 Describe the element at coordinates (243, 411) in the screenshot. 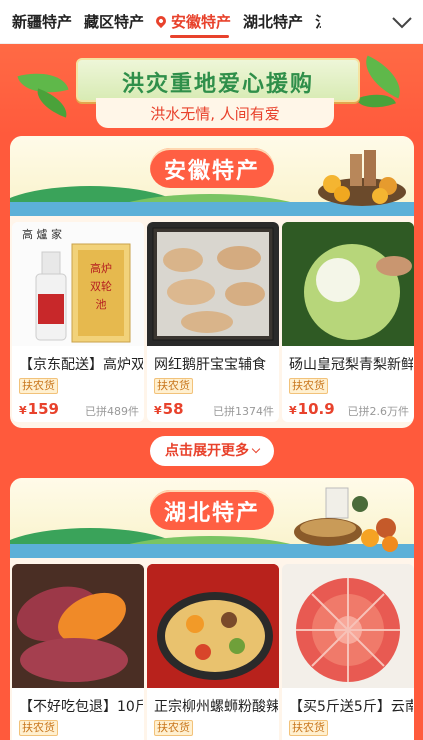

I see `sold-count: 已拼1374件` at that location.